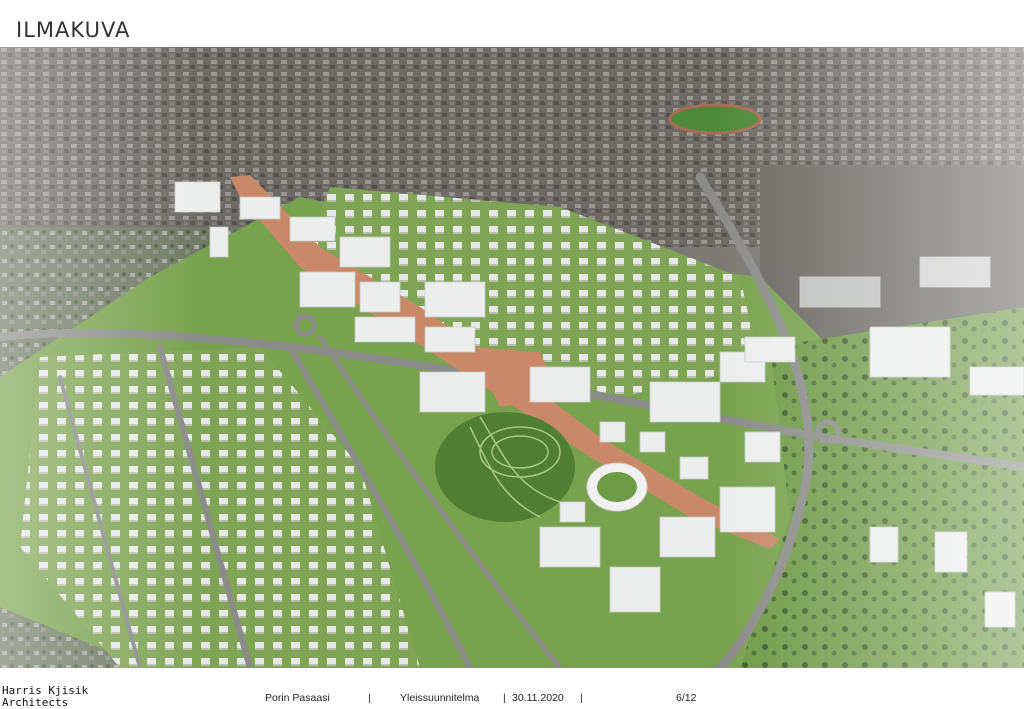  Describe the element at coordinates (538, 698) in the screenshot. I see `document-date: 30.11.2020` at that location.